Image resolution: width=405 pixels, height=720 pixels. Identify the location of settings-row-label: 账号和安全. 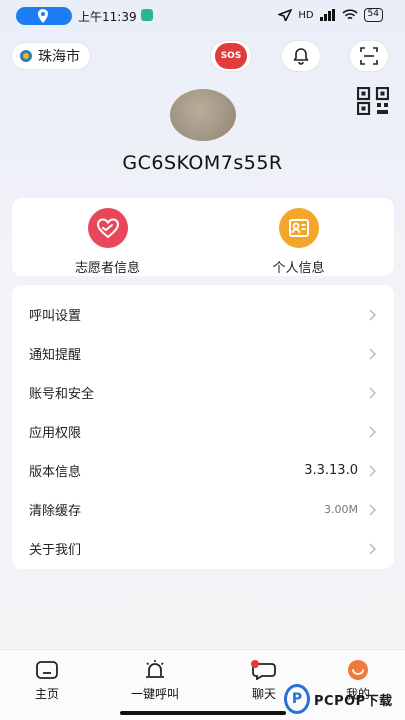
(62, 394).